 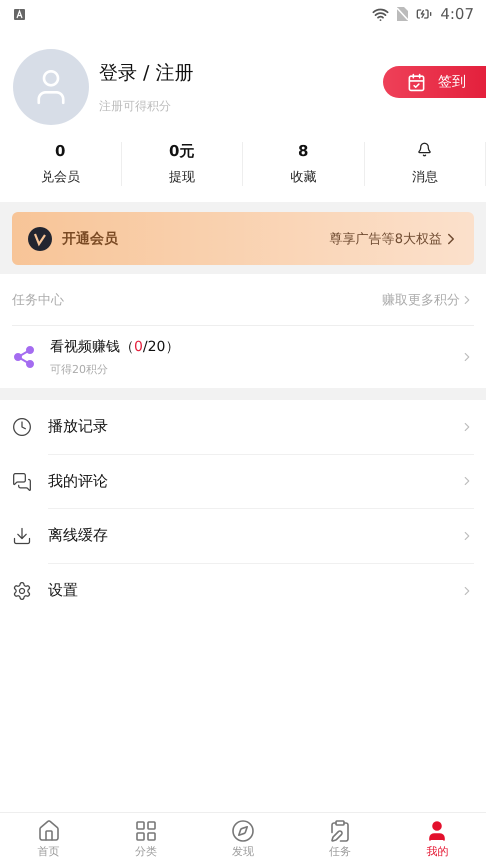 What do you see at coordinates (243, 536) in the screenshot?
I see `menu-item: 离线缓存` at bounding box center [243, 536].